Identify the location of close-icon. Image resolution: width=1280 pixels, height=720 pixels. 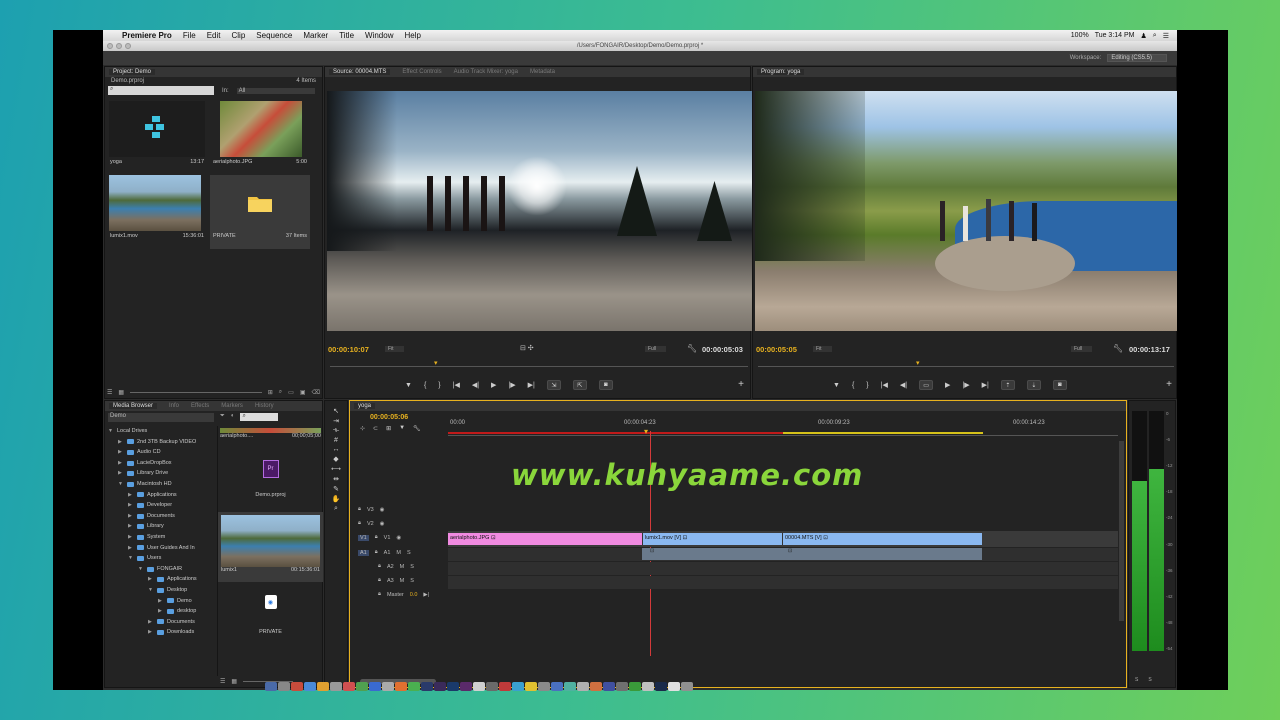
(110, 46).